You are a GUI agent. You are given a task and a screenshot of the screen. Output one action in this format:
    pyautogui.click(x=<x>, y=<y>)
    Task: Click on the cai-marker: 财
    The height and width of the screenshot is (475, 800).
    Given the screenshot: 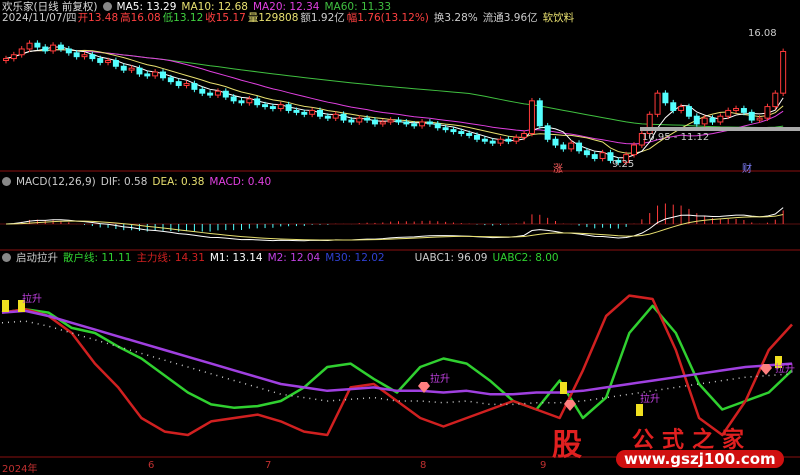 What is the action you would take?
    pyautogui.click(x=747, y=168)
    